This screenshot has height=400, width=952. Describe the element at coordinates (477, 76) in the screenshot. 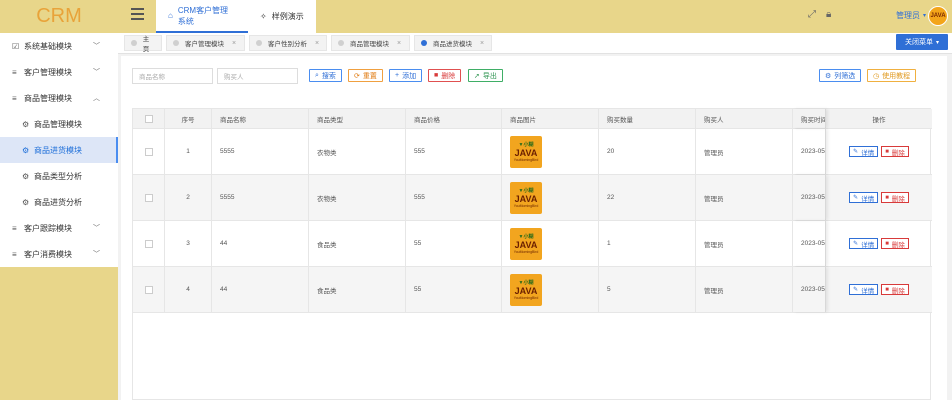

I see `send-icon: ➚` at that location.